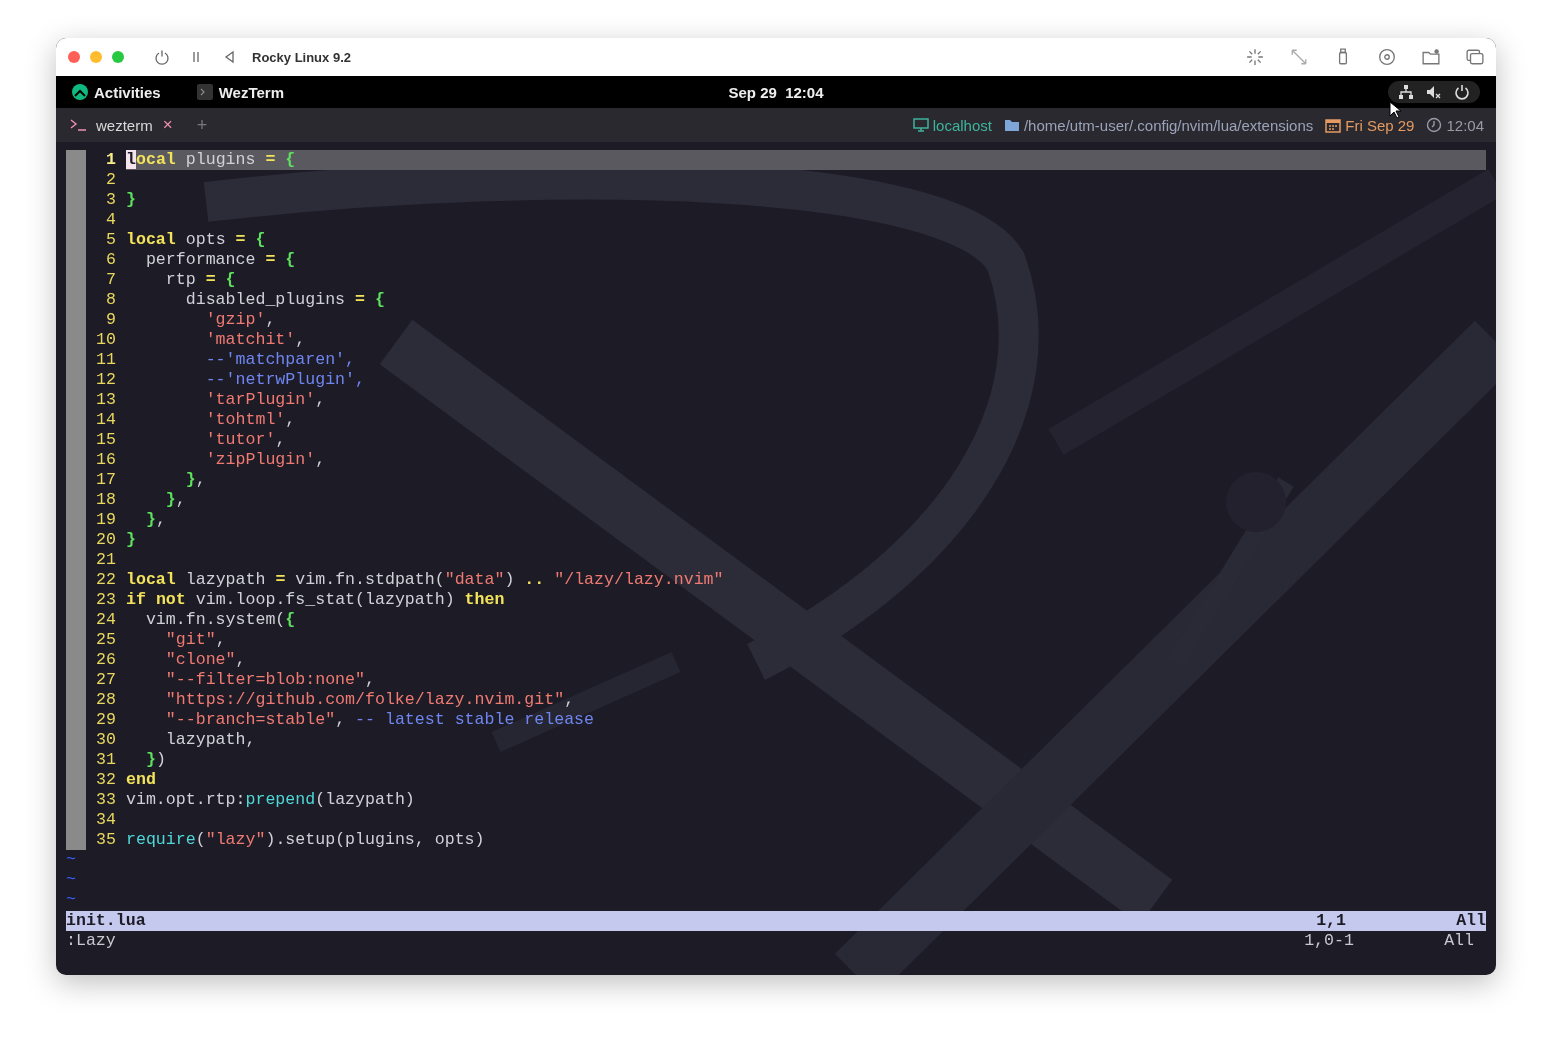 Image resolution: width=1552 pixels, height=1050 pixels. Describe the element at coordinates (105, 540) in the screenshot. I see `line-number: 20` at that location.